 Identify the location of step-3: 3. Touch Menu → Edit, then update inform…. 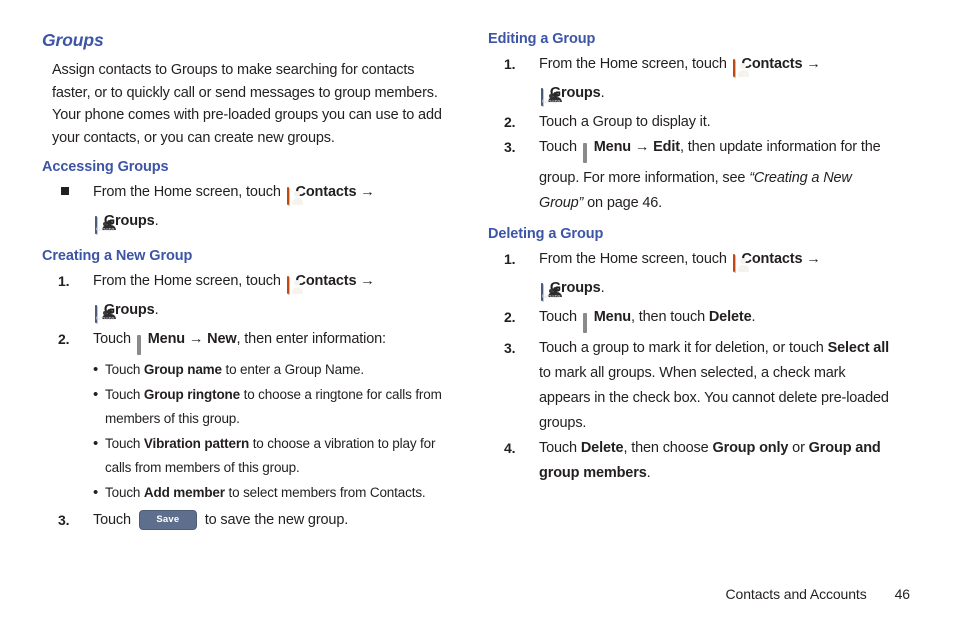
(693, 175).